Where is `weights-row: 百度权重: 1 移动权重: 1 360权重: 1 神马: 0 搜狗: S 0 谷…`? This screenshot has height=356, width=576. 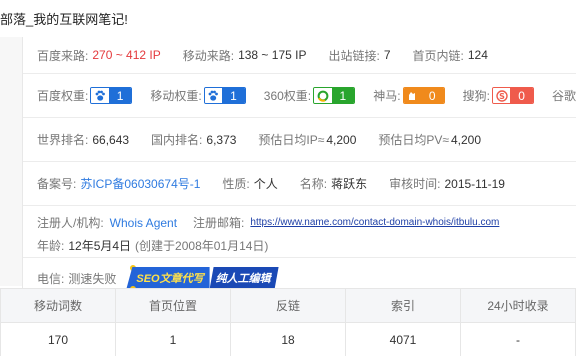 weights-row: 百度权重: 1 移动权重: 1 360权重: 1 神马: 0 搜狗: S 0 谷… is located at coordinates (299, 96).